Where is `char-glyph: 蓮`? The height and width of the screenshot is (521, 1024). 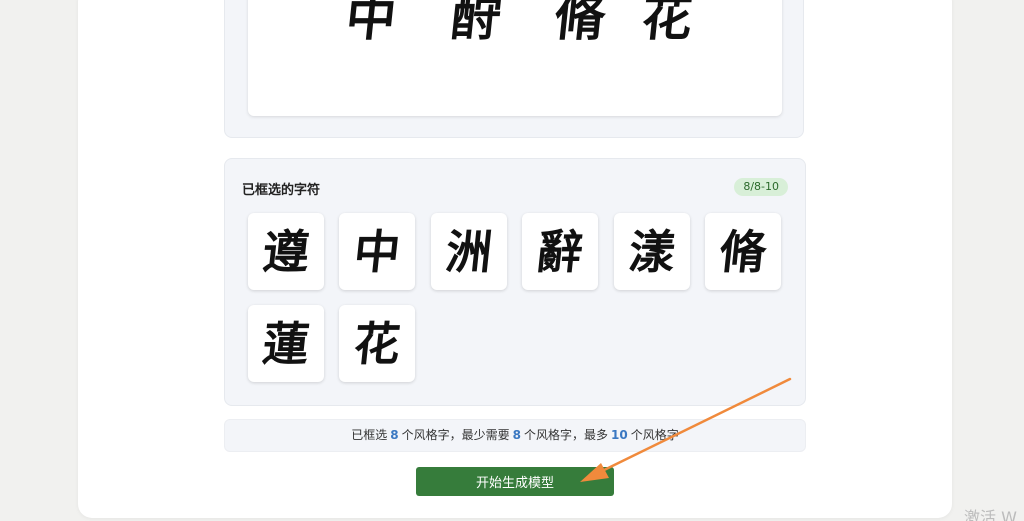 char-glyph: 蓮 is located at coordinates (286, 343).